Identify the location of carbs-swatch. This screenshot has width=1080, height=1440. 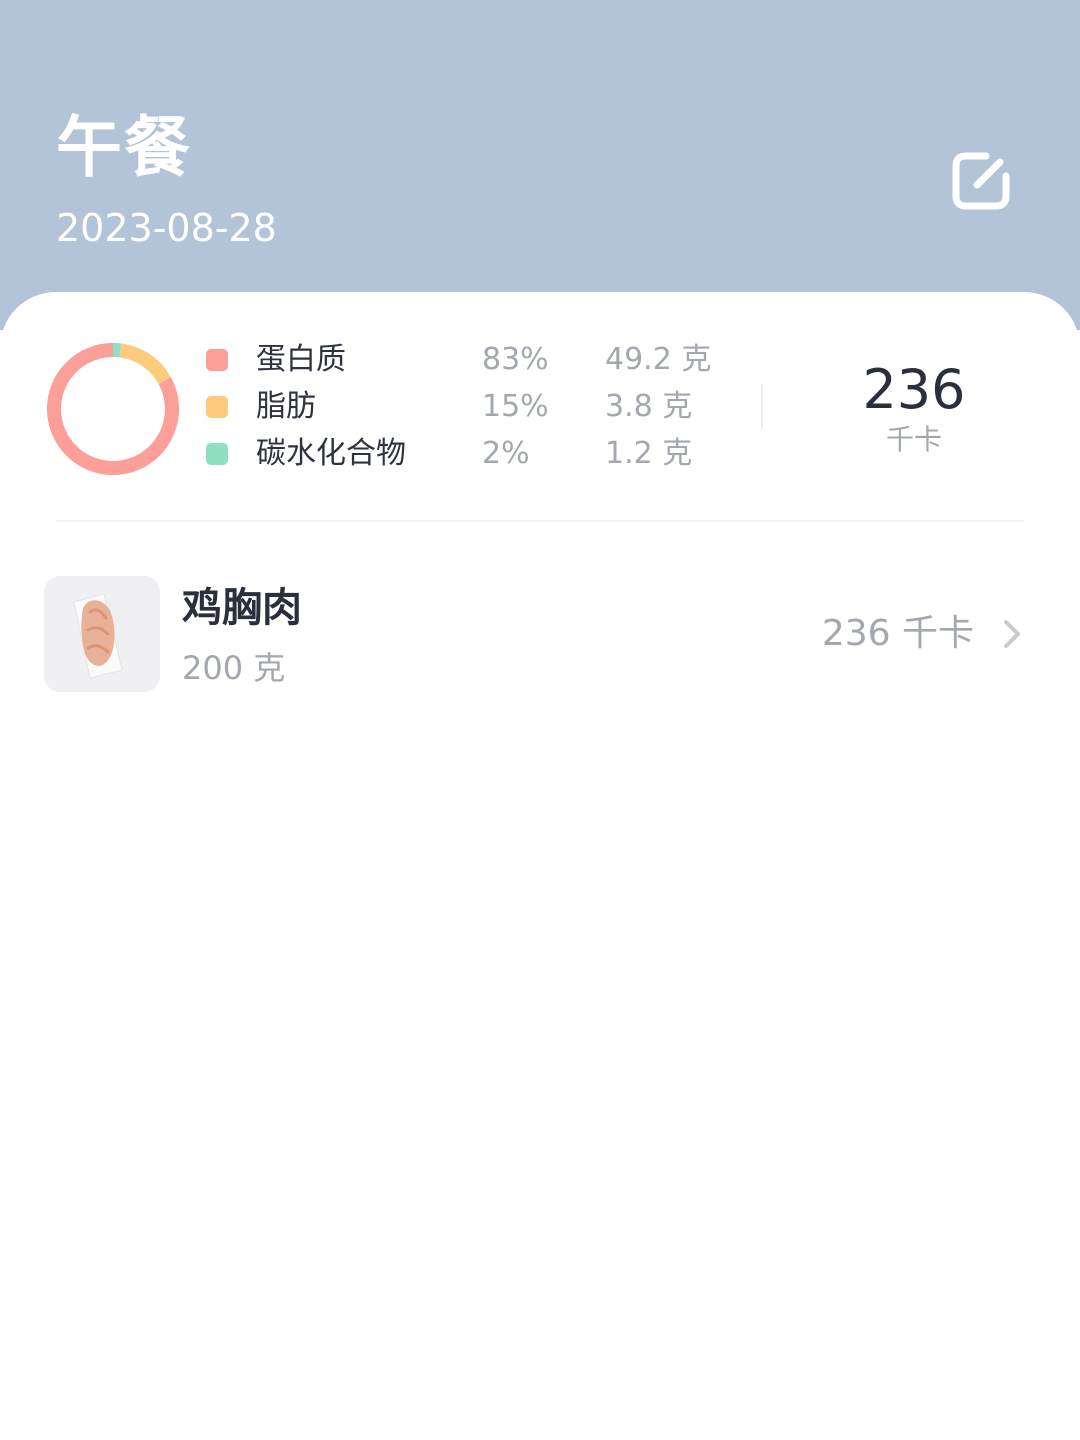
(217, 454).